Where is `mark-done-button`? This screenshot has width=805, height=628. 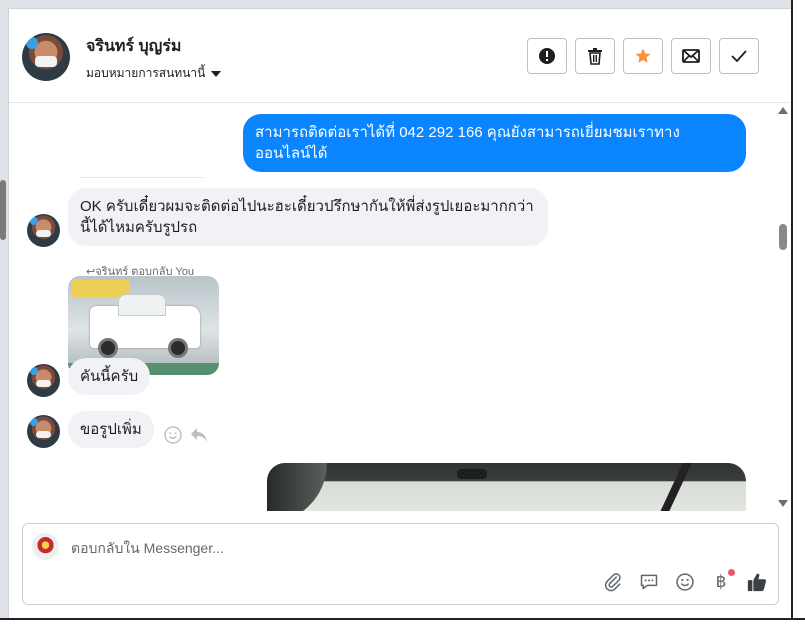
mark-done-button is located at coordinates (739, 56).